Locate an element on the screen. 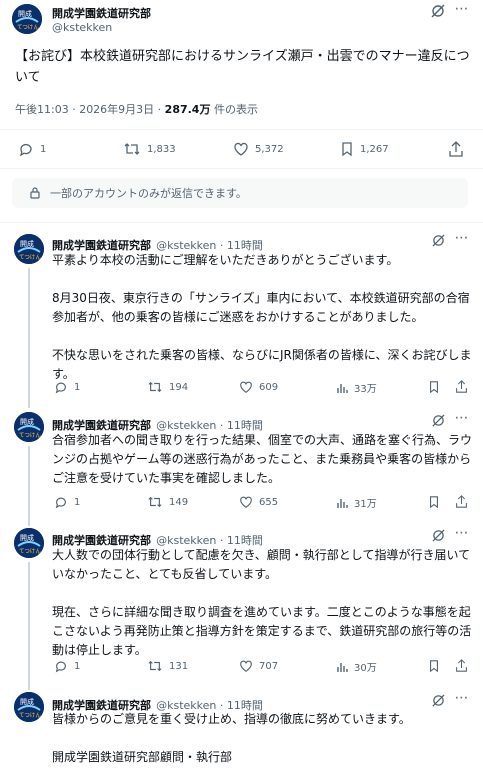 This screenshot has height=772, width=483. views-label: 件の表示 is located at coordinates (234, 109).